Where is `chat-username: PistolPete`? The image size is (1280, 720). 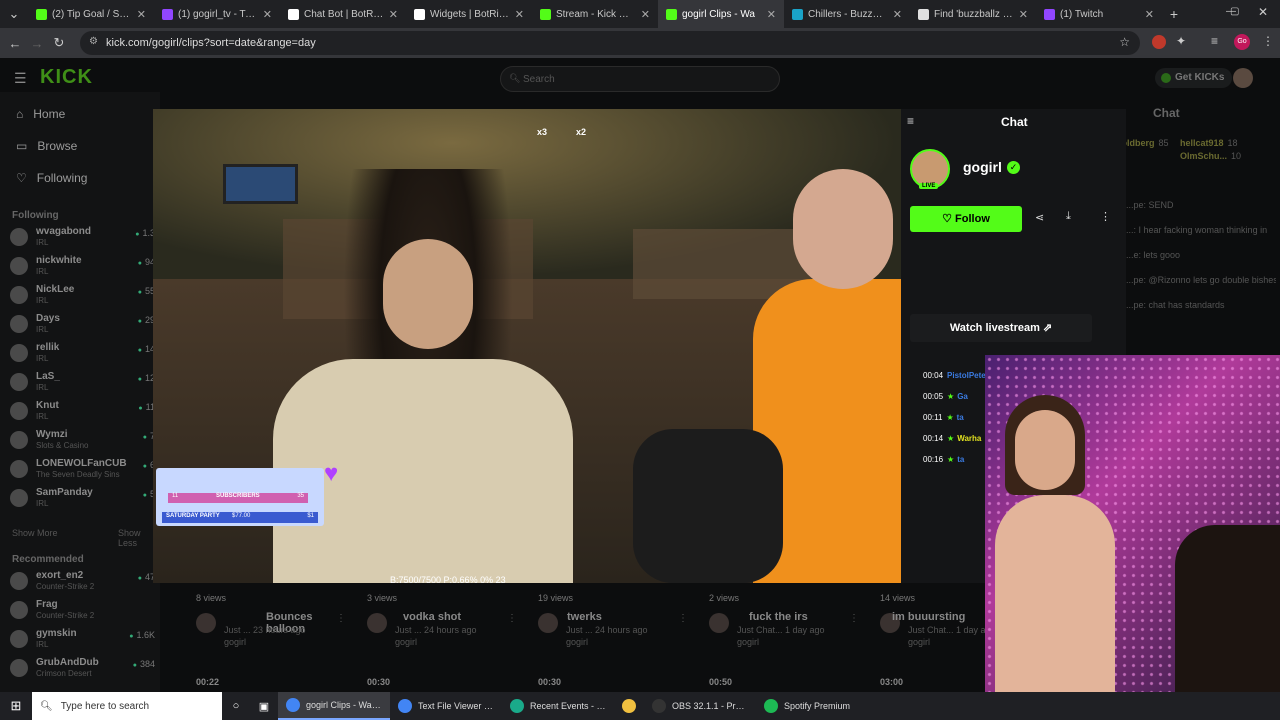 chat-username: PistolPete is located at coordinates (966, 375).